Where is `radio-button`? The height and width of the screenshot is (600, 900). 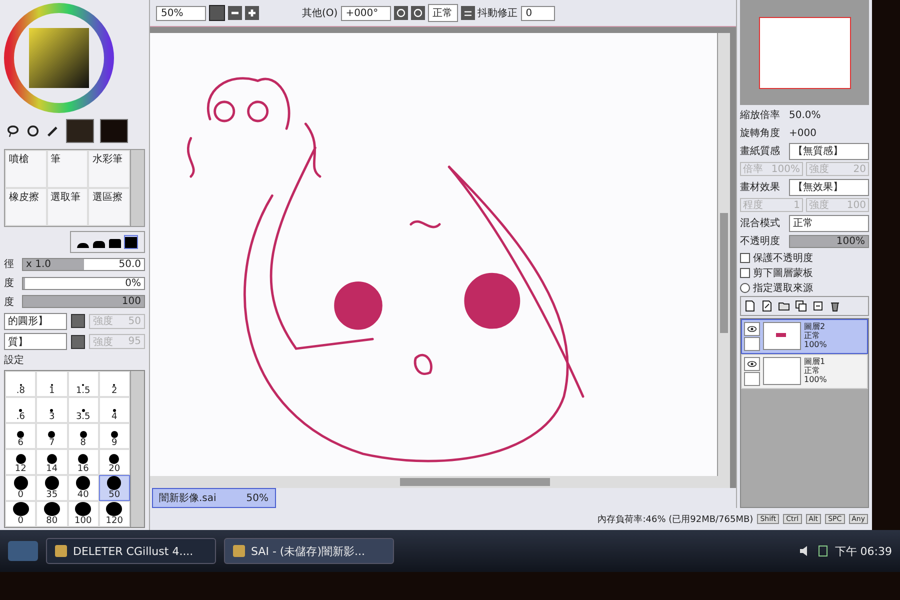
radio-button is located at coordinates (745, 287).